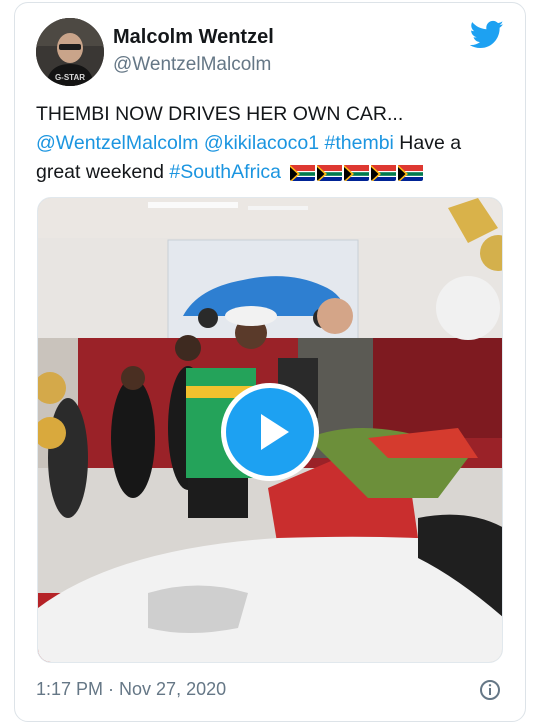 The height and width of the screenshot is (722, 540). What do you see at coordinates (275, 432) in the screenshot?
I see `play-icon` at bounding box center [275, 432].